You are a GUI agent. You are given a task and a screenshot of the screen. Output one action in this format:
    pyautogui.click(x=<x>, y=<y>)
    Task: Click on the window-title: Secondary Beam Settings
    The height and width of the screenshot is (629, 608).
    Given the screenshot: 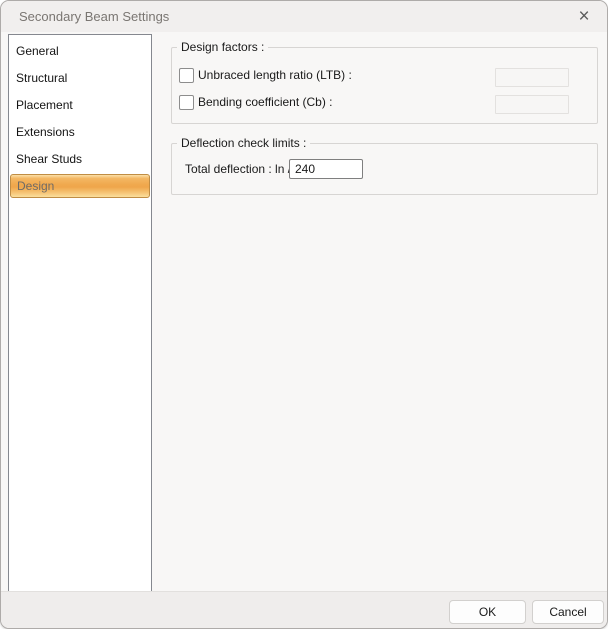 What is the action you would take?
    pyautogui.click(x=94, y=16)
    